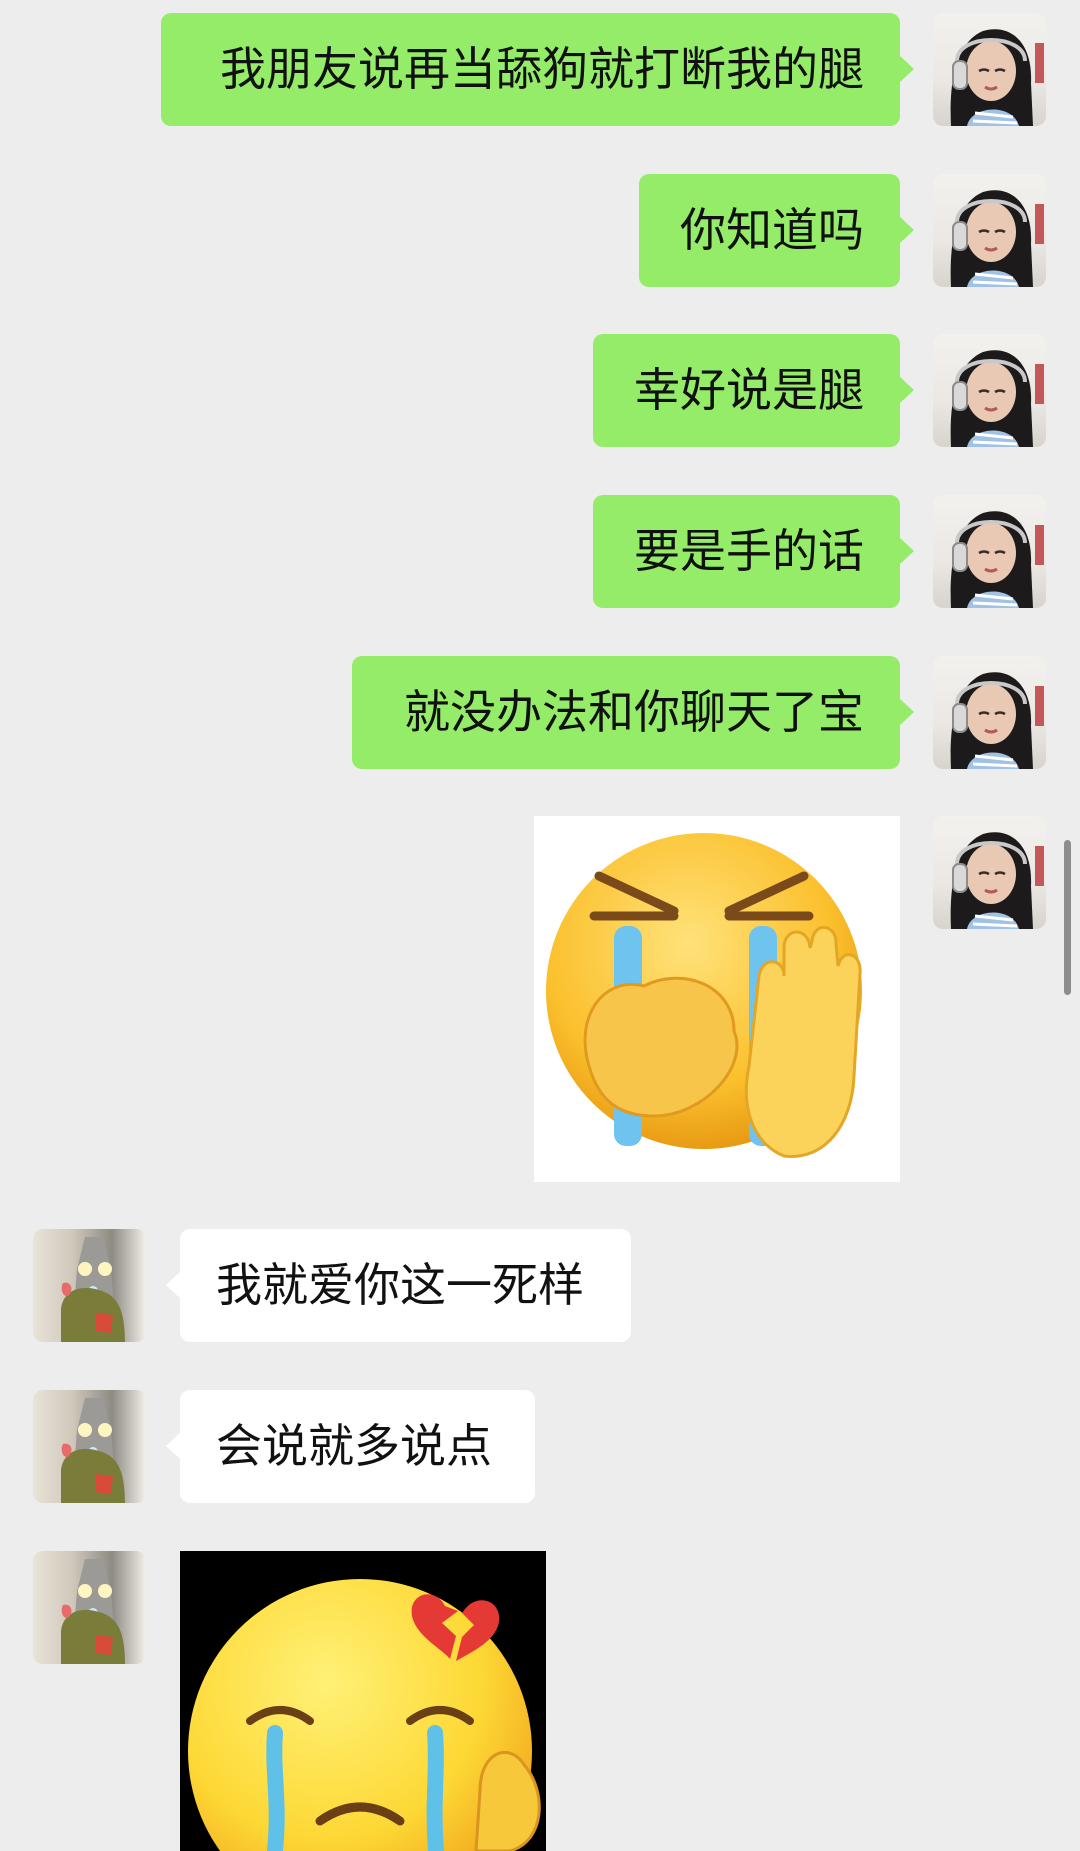 The image size is (1080, 1851). Describe the element at coordinates (350, 1446) in the screenshot. I see `message-bubble-incoming: 会说就多说点` at that location.